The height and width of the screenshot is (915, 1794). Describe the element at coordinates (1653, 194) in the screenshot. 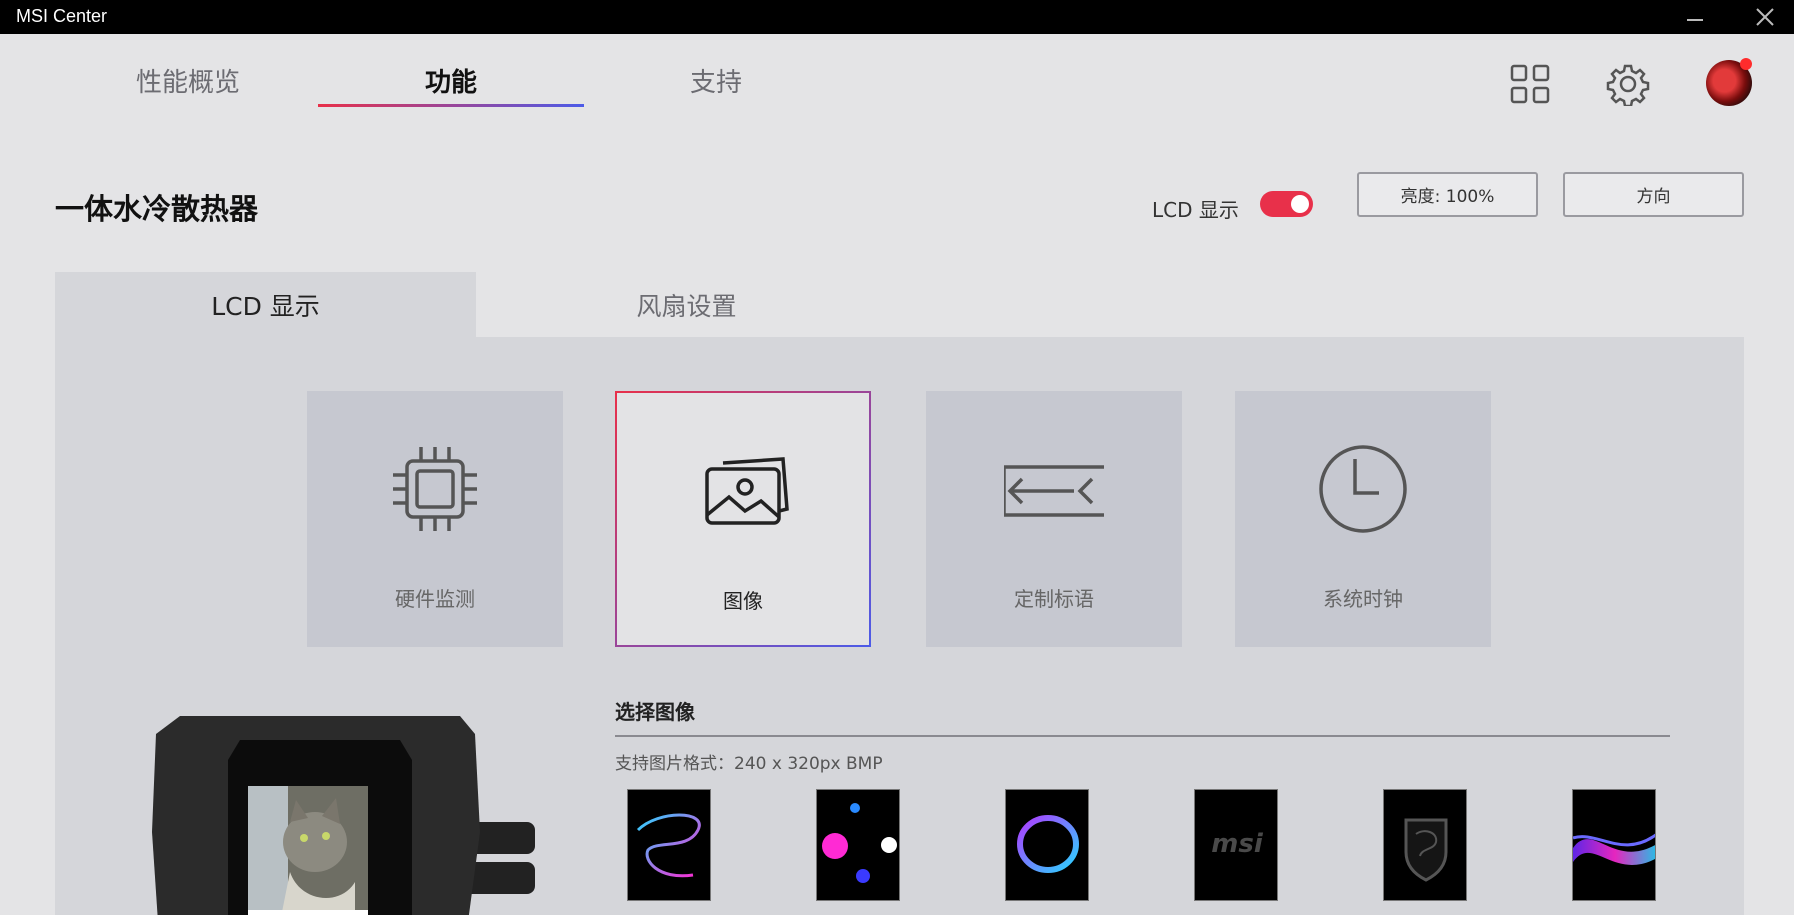

I see `direction-button: 方向` at that location.